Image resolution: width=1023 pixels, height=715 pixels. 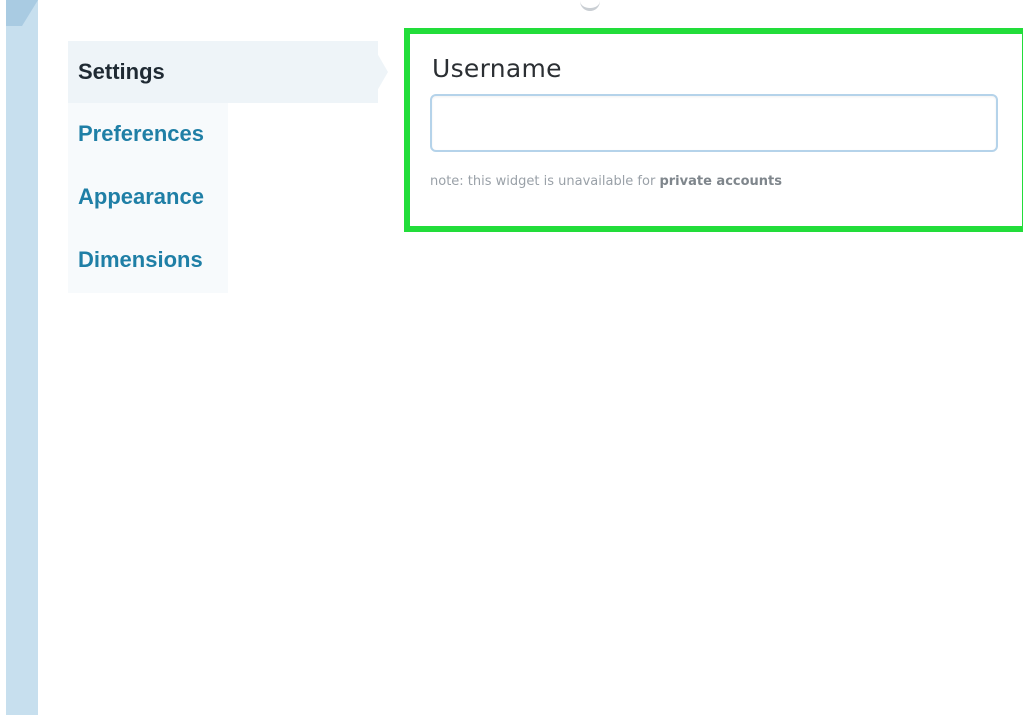 What do you see at coordinates (714, 123) in the screenshot?
I see `username-input` at bounding box center [714, 123].